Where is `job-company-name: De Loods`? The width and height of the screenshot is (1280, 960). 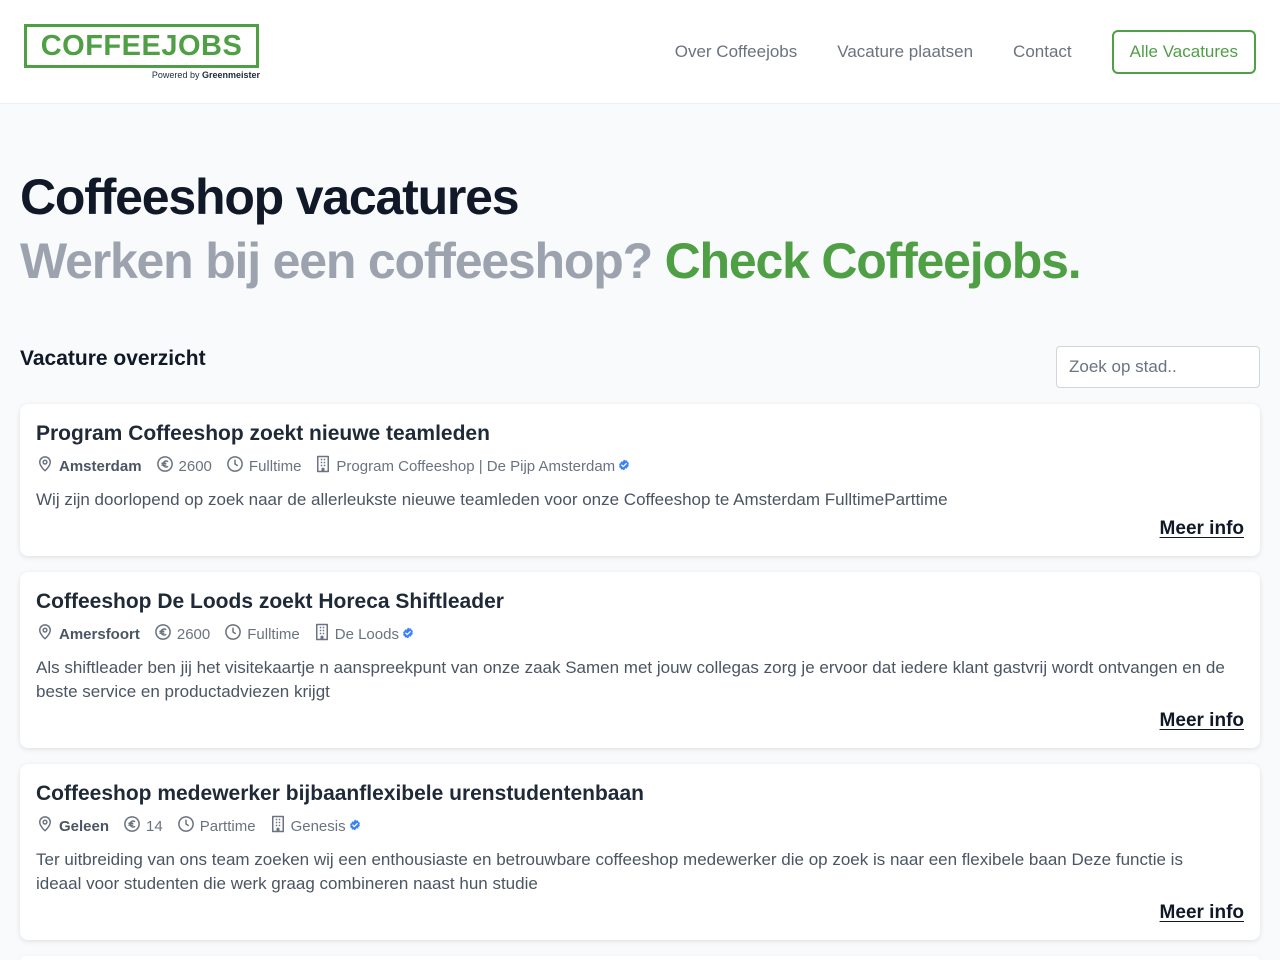 job-company-name: De Loods is located at coordinates (366, 634).